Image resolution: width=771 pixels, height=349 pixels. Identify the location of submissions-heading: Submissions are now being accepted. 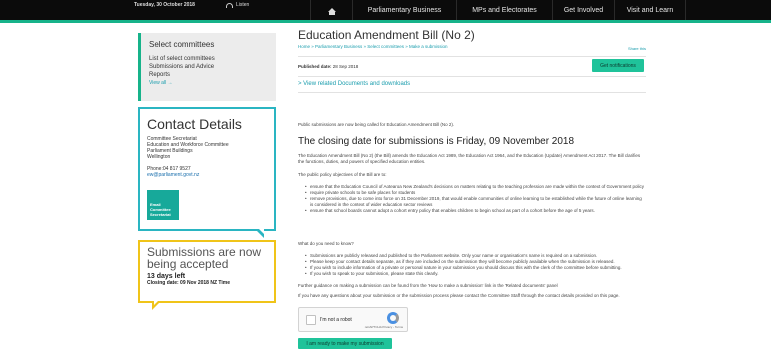
(204, 258).